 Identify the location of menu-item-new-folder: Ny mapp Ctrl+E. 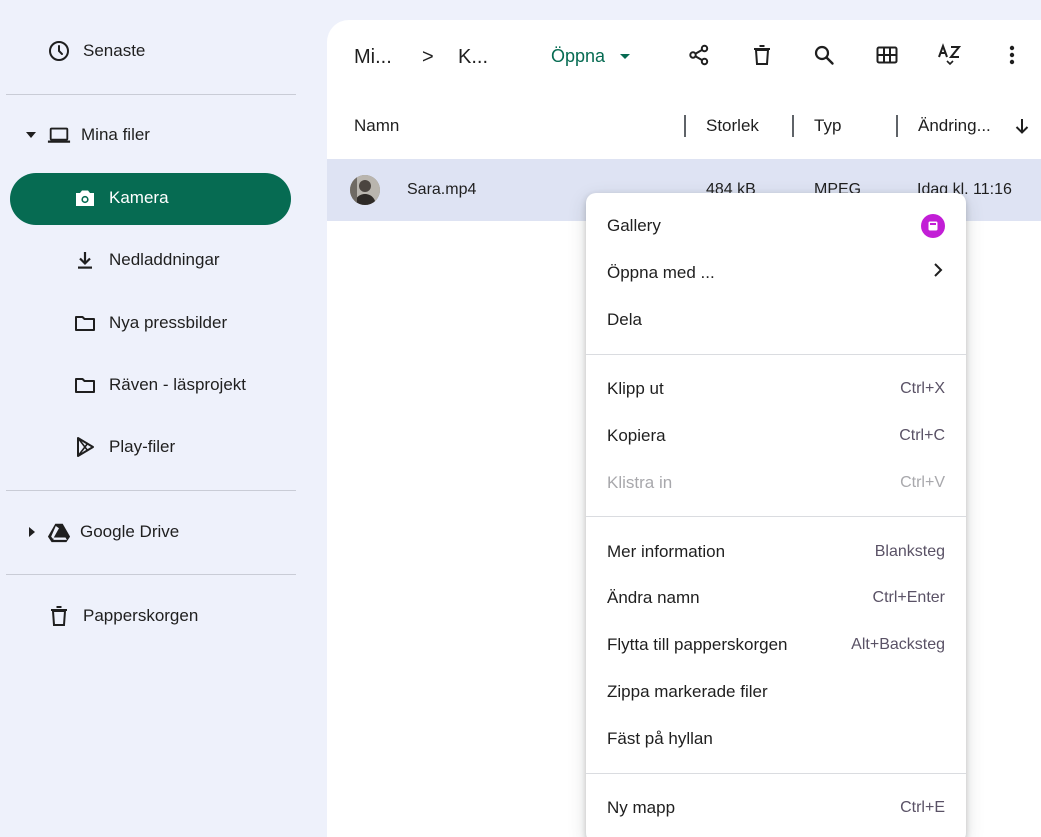
(776, 807).